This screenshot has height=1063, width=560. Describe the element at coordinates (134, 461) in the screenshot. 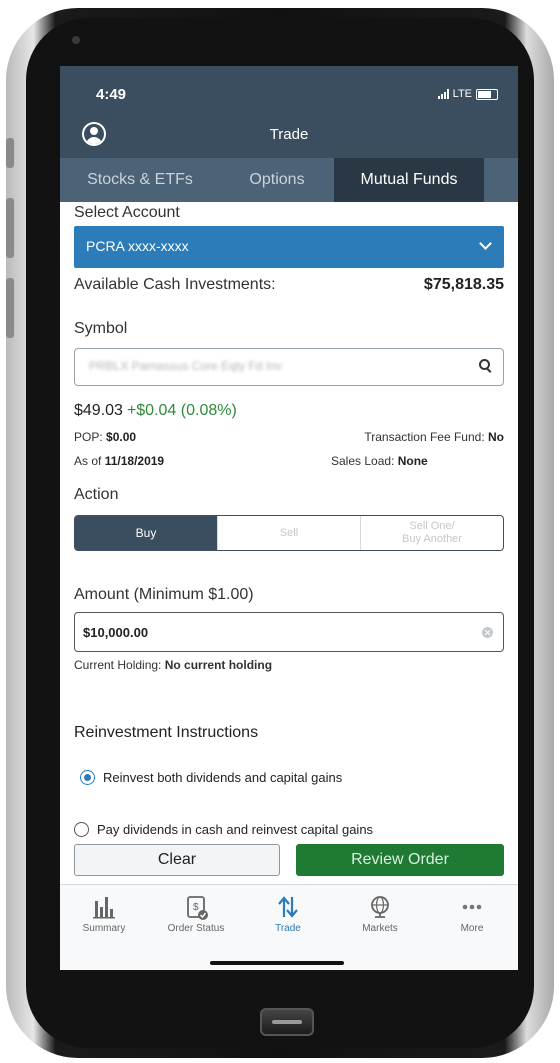

I see `as-of-value: 11/18/2019` at that location.